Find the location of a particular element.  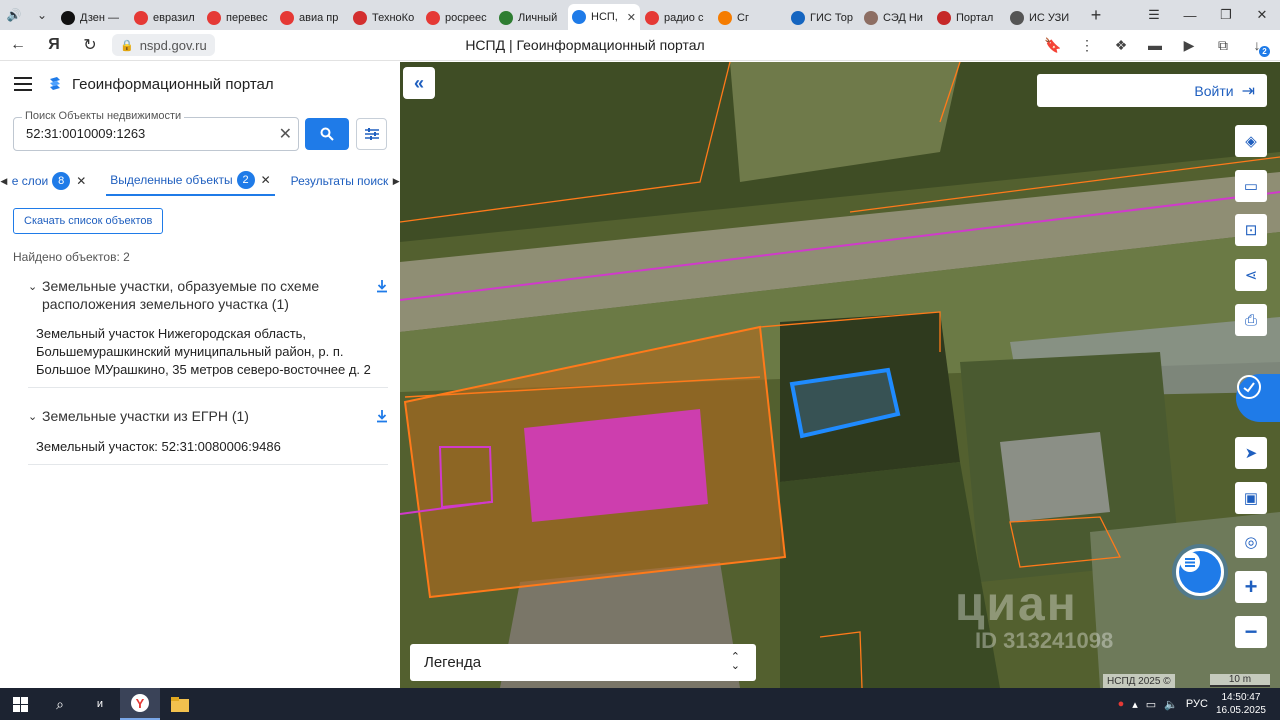

login-button: Войти ⇥ is located at coordinates (1152, 90).